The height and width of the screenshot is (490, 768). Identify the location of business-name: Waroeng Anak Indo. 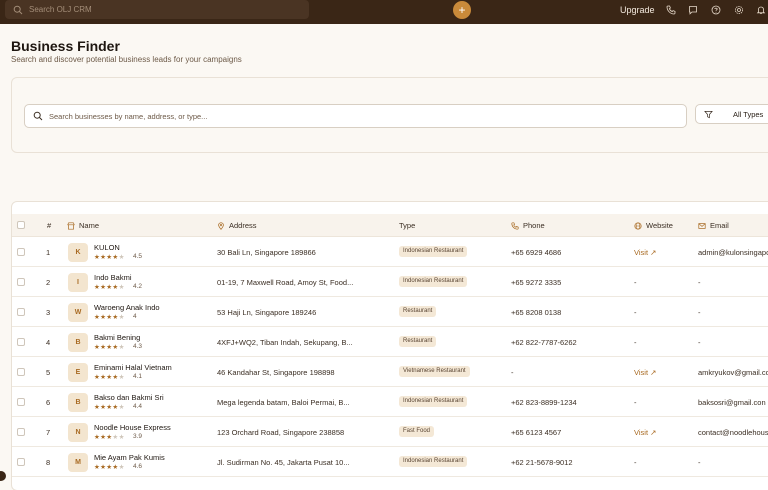
(127, 307).